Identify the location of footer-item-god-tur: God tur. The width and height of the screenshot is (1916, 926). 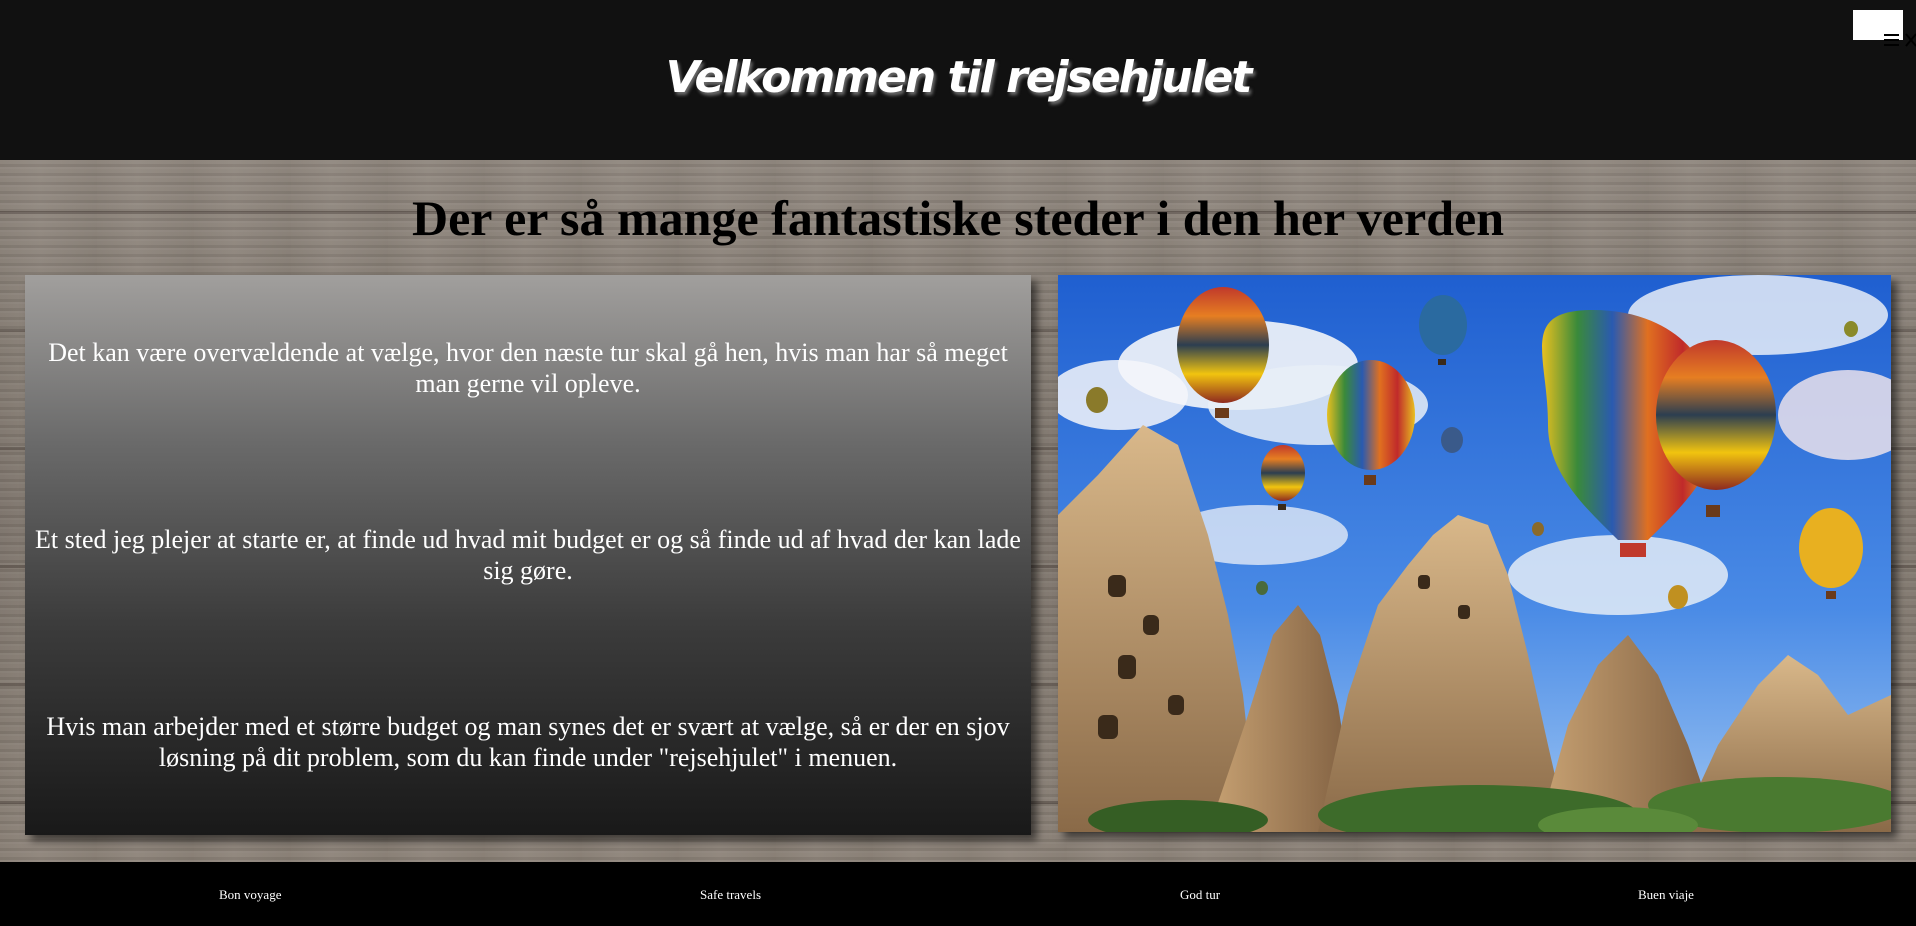
(1200, 895).